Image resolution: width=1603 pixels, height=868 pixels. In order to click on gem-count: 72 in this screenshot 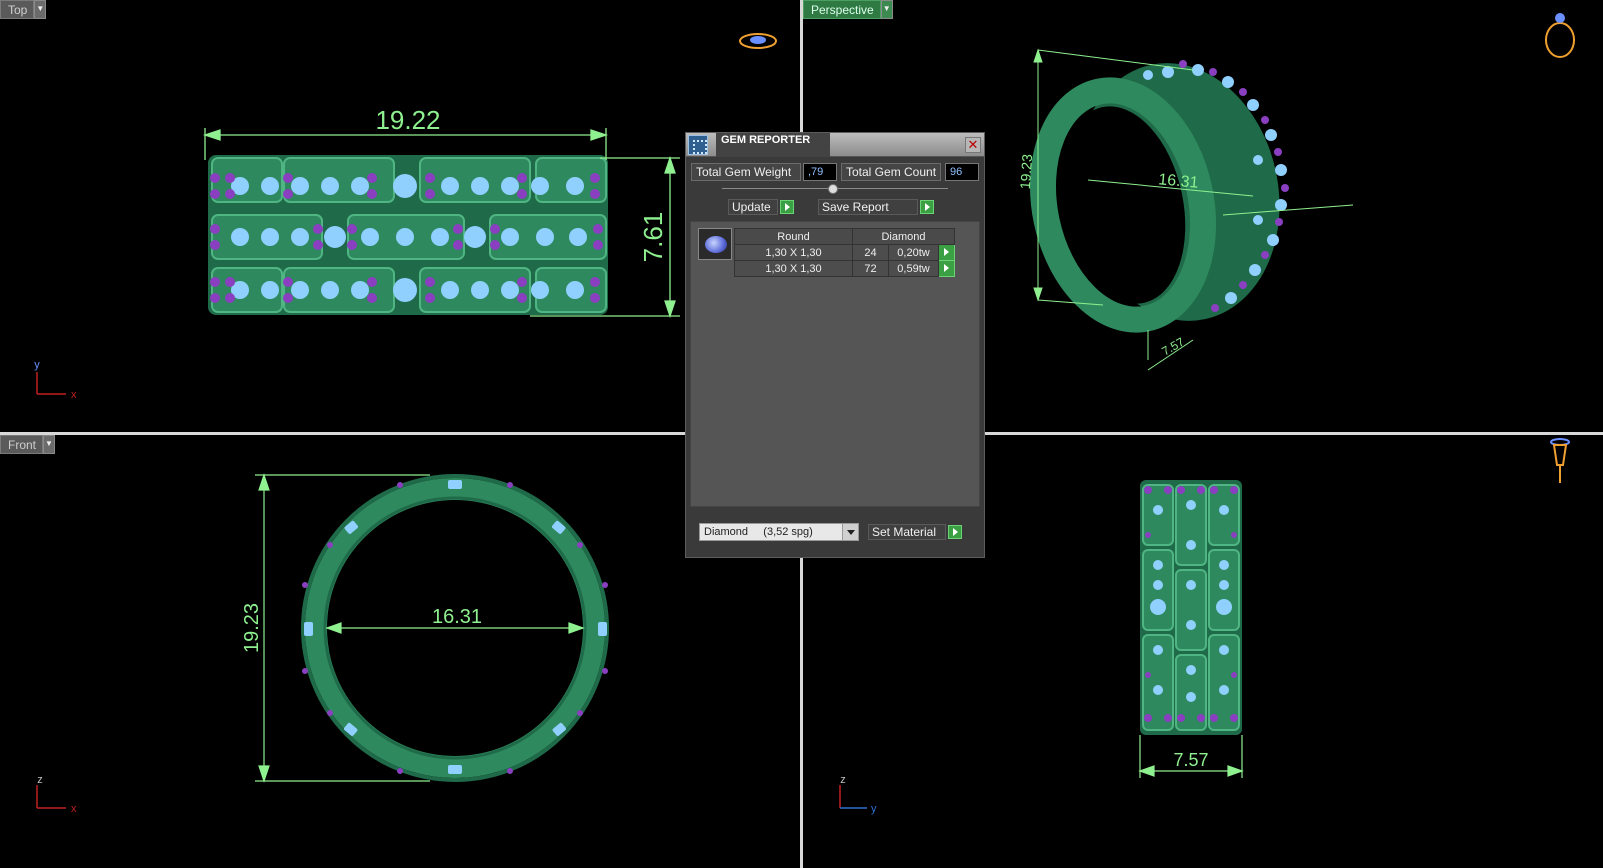, I will do `click(870, 268)`.